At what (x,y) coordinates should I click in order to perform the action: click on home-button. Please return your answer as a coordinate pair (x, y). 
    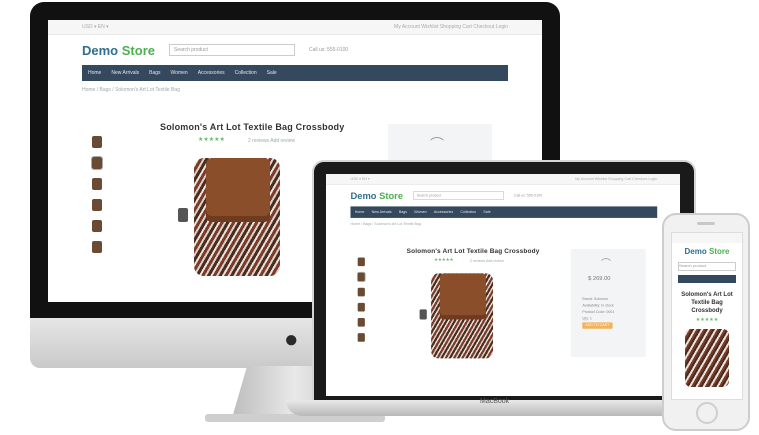
    Looking at the image, I should click on (707, 413).